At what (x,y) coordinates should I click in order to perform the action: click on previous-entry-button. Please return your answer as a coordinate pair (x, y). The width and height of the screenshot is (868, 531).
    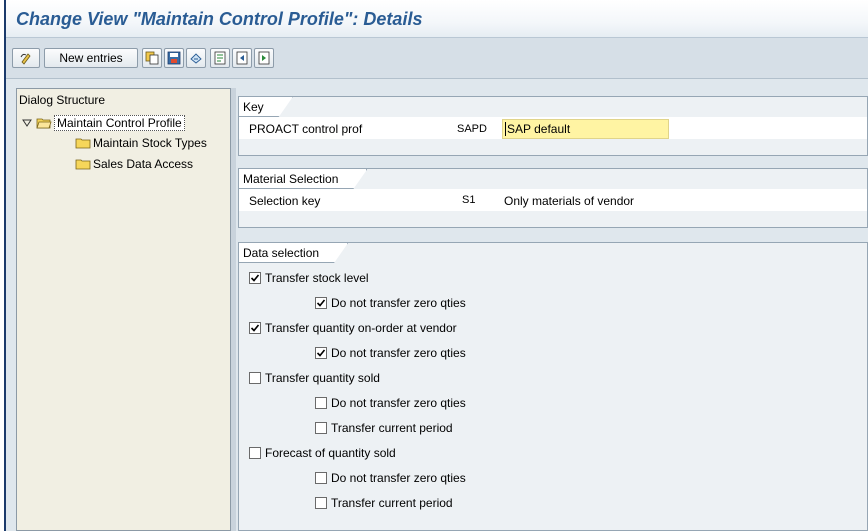
    Looking at the image, I should click on (242, 58).